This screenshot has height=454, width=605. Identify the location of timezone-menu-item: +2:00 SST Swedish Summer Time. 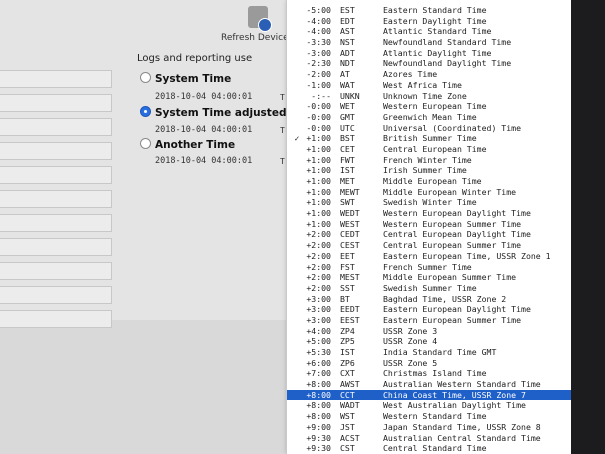
(429, 288).